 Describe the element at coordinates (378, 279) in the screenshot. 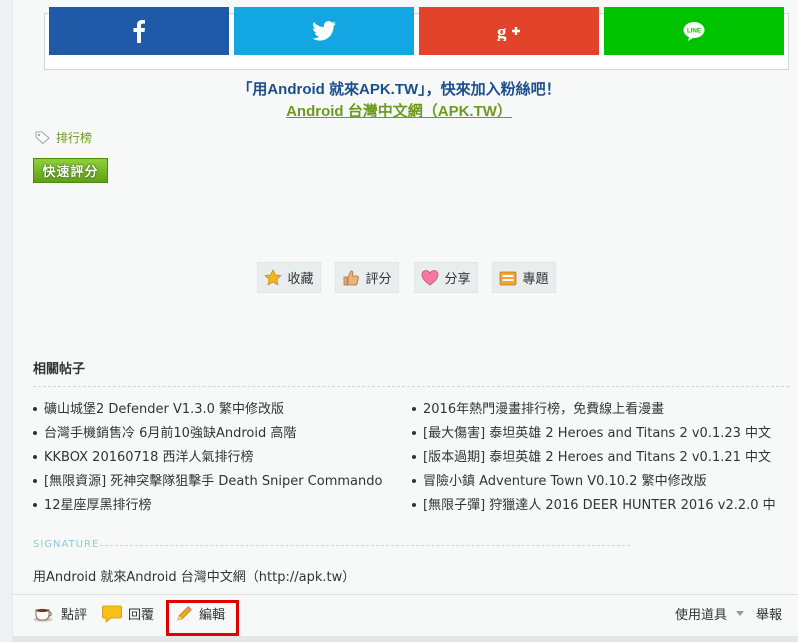

I see `rate-label: 評分` at that location.